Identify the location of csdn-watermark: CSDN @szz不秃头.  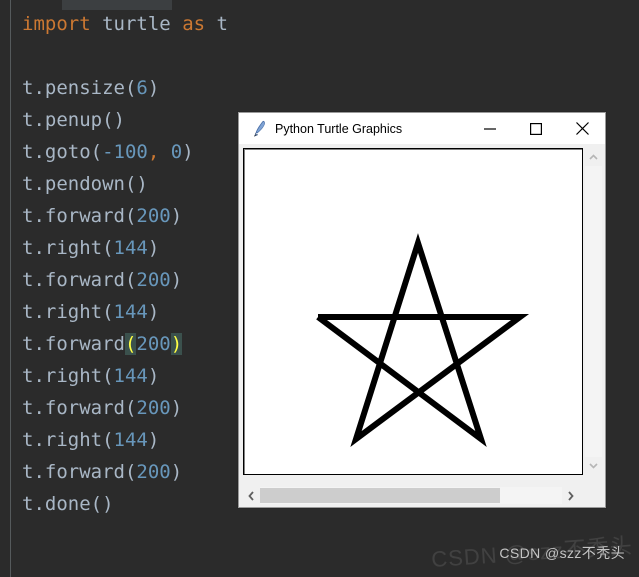
(562, 553).